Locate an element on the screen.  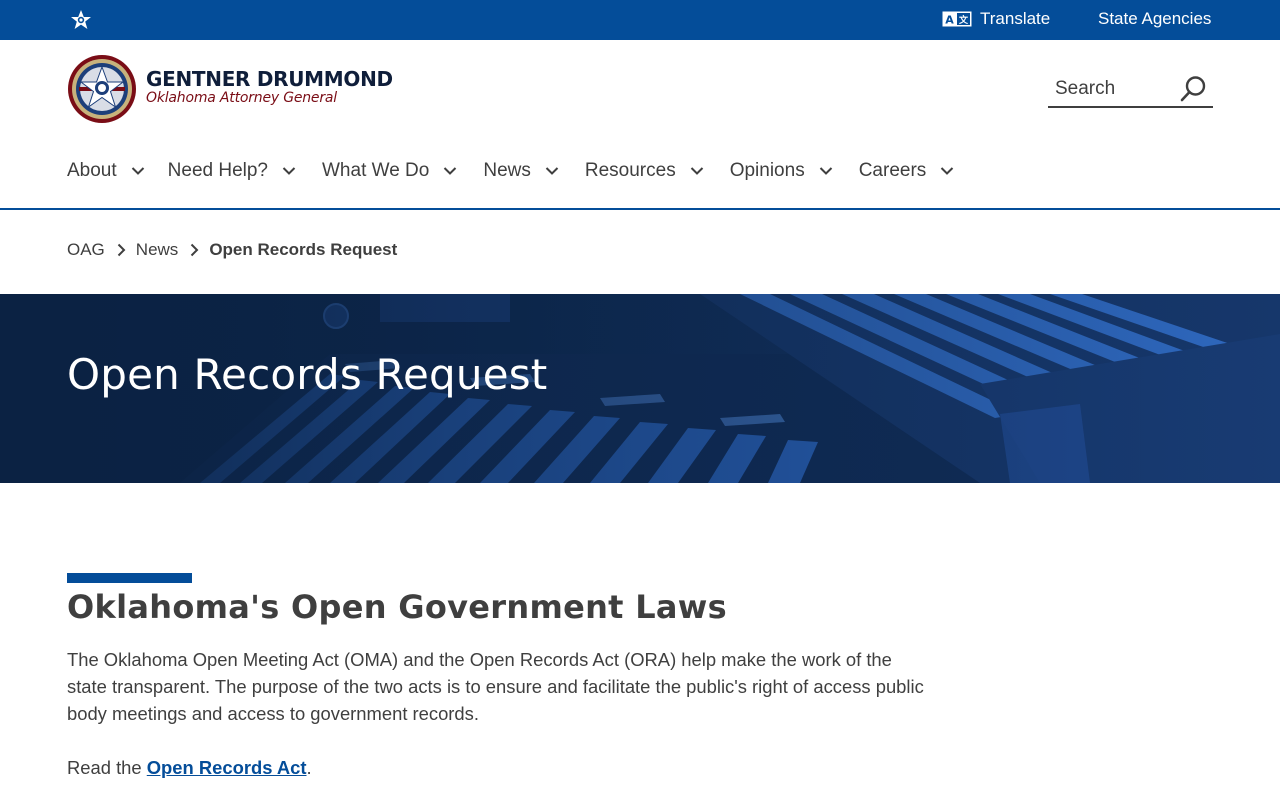
read-prefix: Read the is located at coordinates (107, 767).